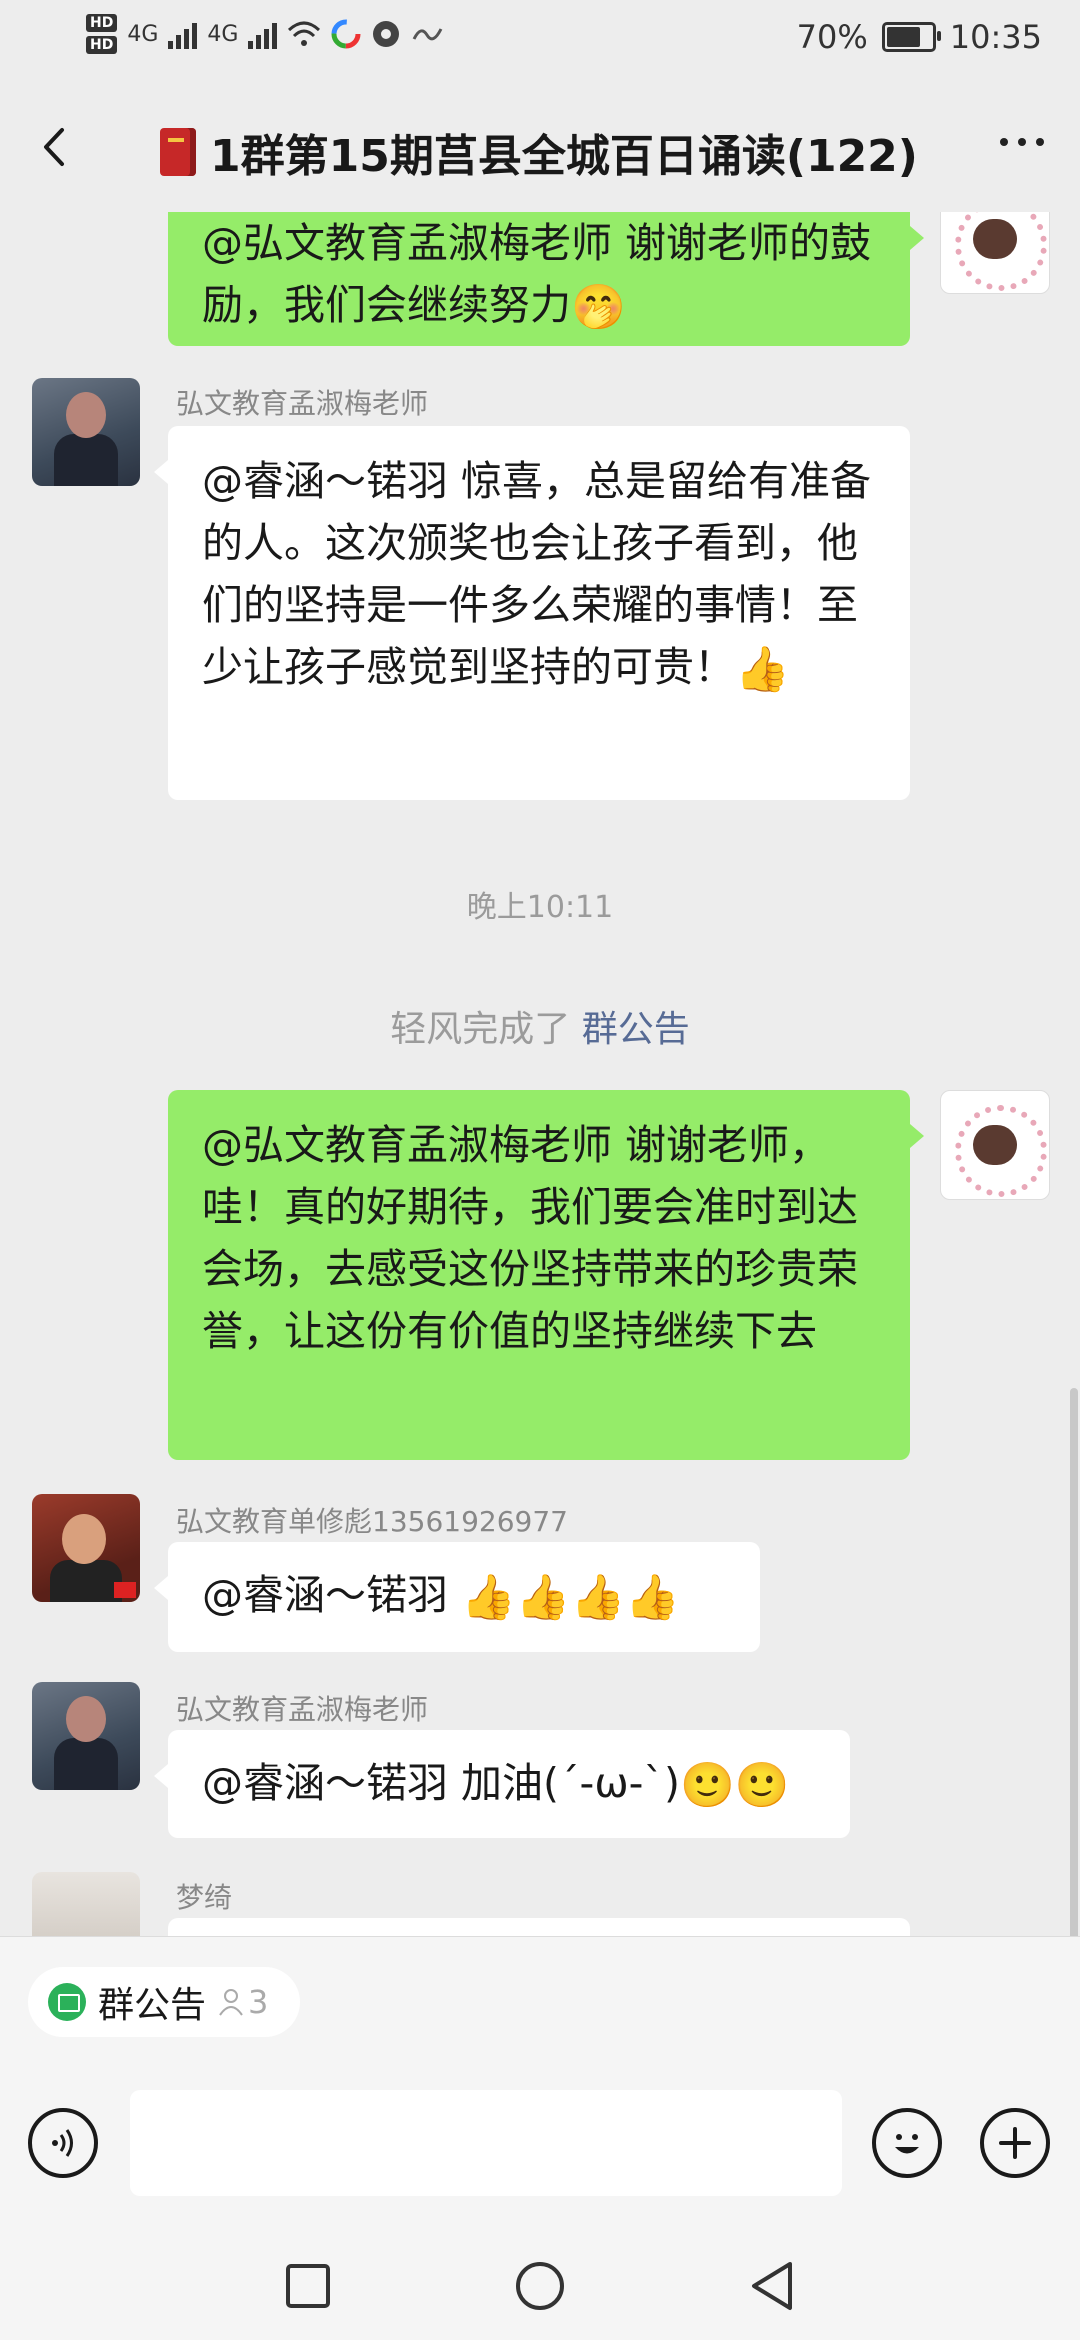 This screenshot has width=1080, height=2340. I want to click on reader-count: 3, so click(243, 2002).